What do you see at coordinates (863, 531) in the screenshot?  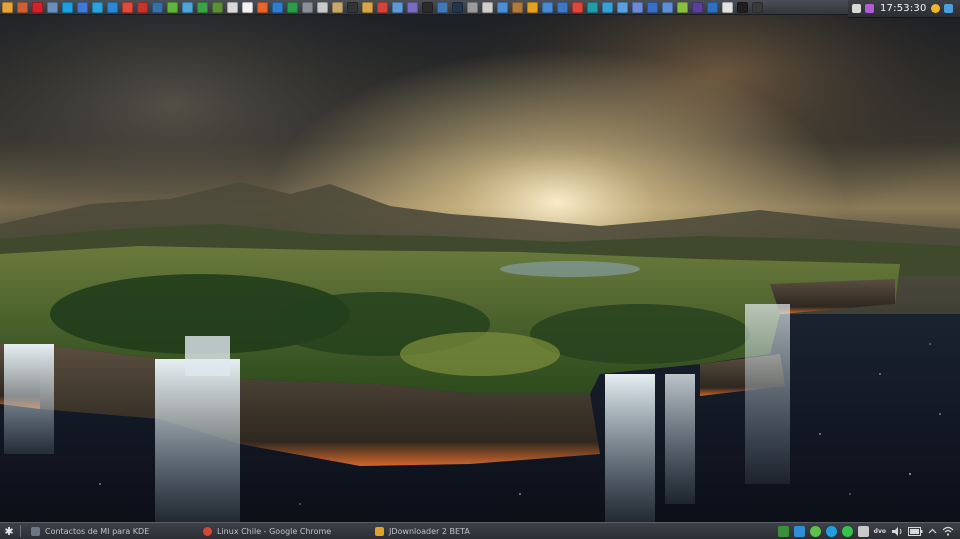 I see `clipboard-icon` at bounding box center [863, 531].